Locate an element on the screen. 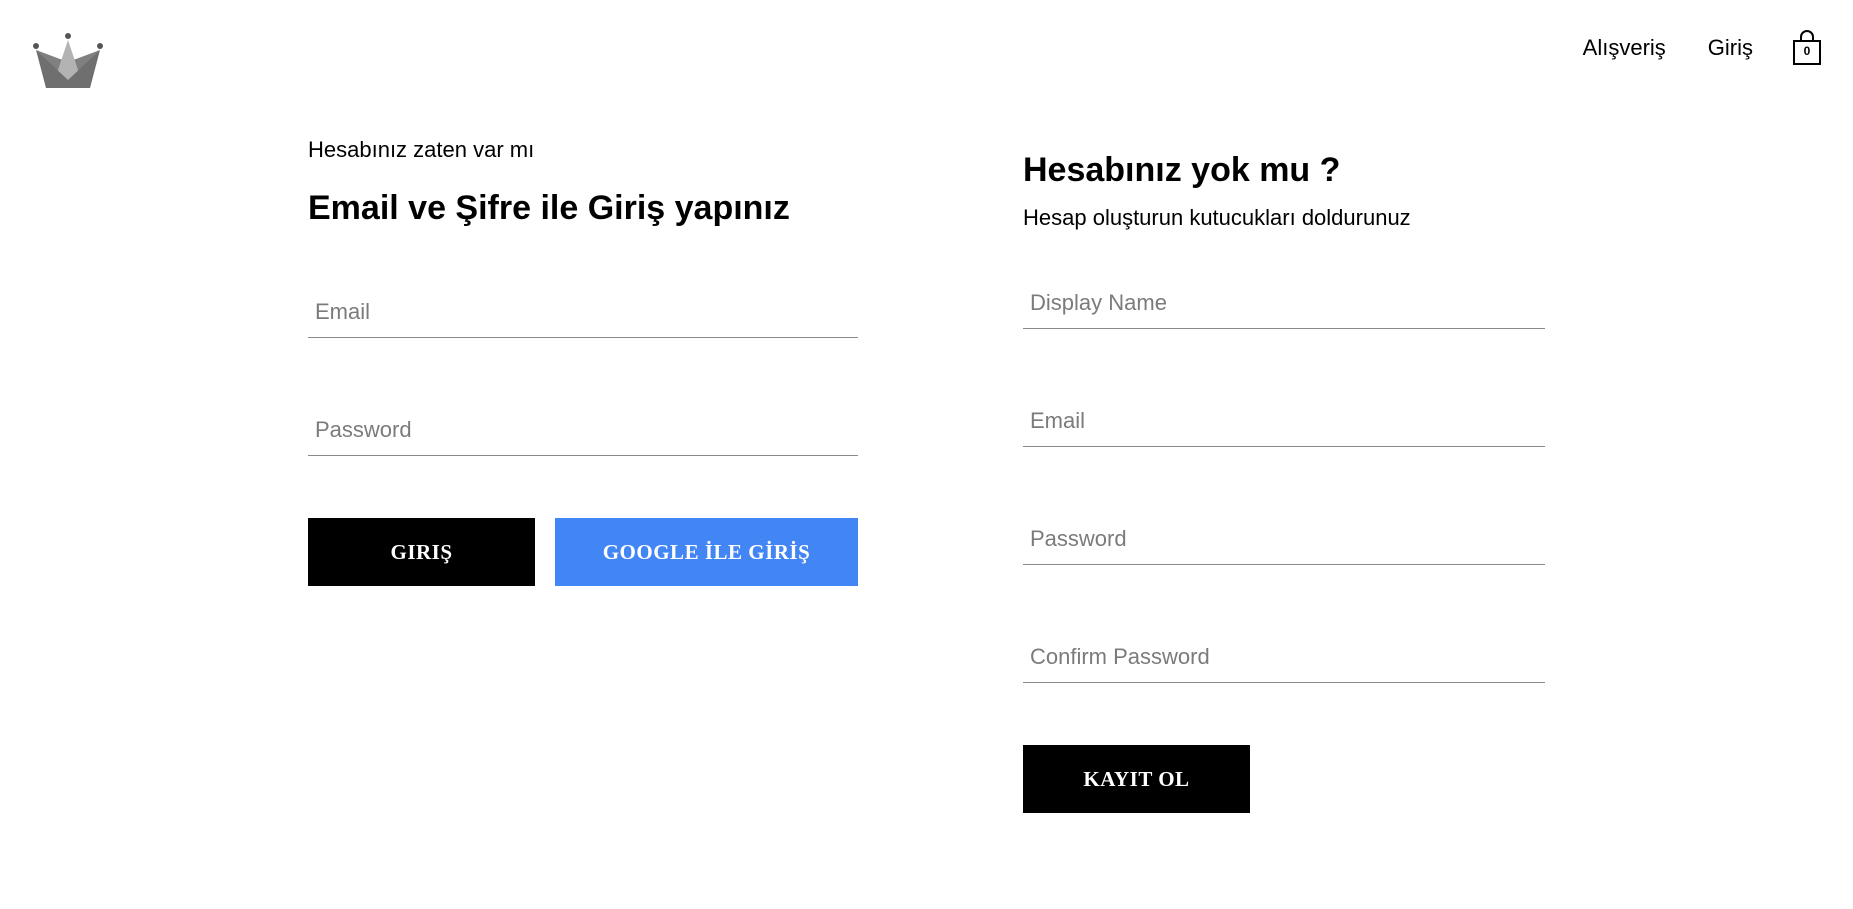 The height and width of the screenshot is (909, 1853). signup-subtitle: Hesap oluşturun kutucukları doldurunuz is located at coordinates (1217, 217).